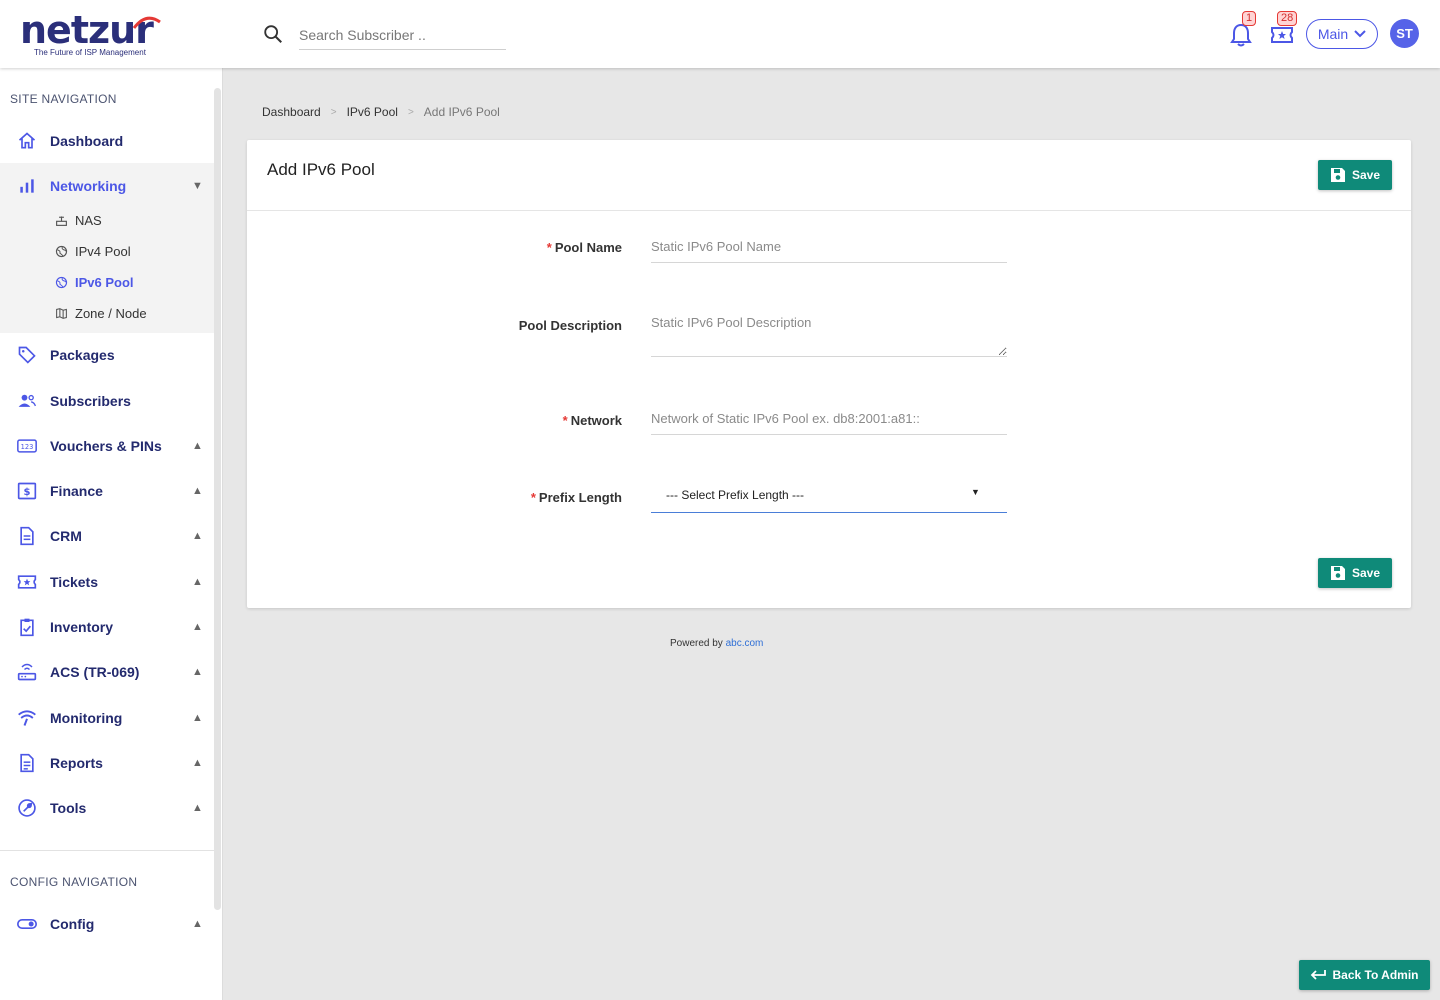 The height and width of the screenshot is (1000, 1440). I want to click on sidebar-item-subscribers: Subscribers, so click(107, 401).